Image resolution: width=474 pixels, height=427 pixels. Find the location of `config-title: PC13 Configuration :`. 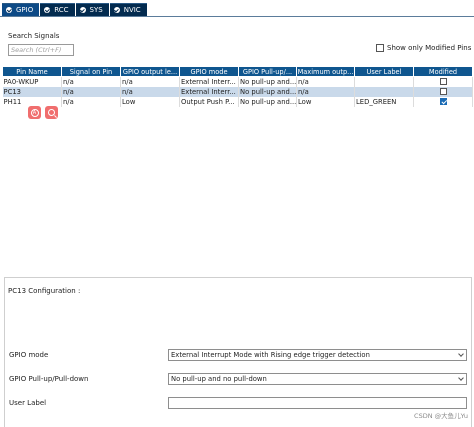

config-title: PC13 Configuration : is located at coordinates (44, 291).